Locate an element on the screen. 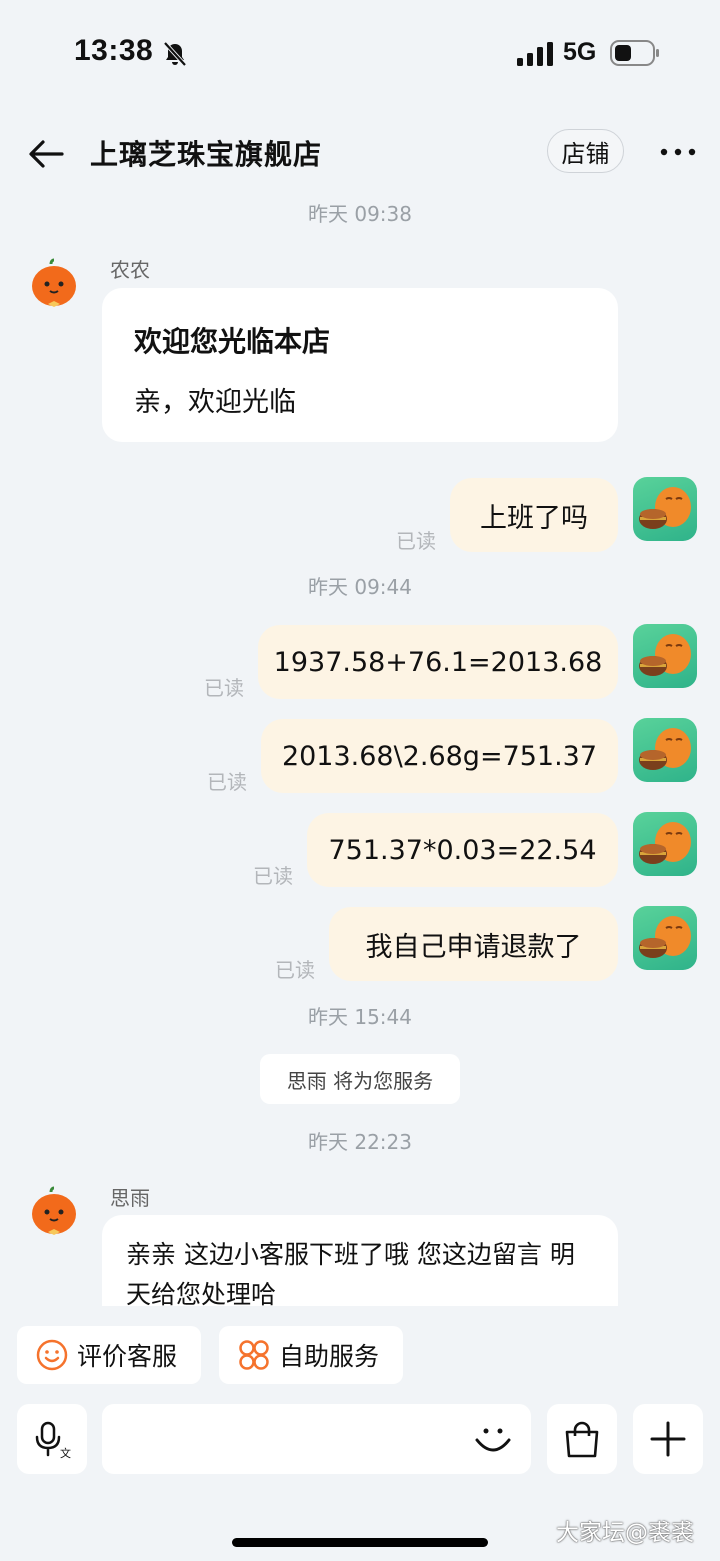  system-notice: 思雨 将为您服务 is located at coordinates (360, 1079).